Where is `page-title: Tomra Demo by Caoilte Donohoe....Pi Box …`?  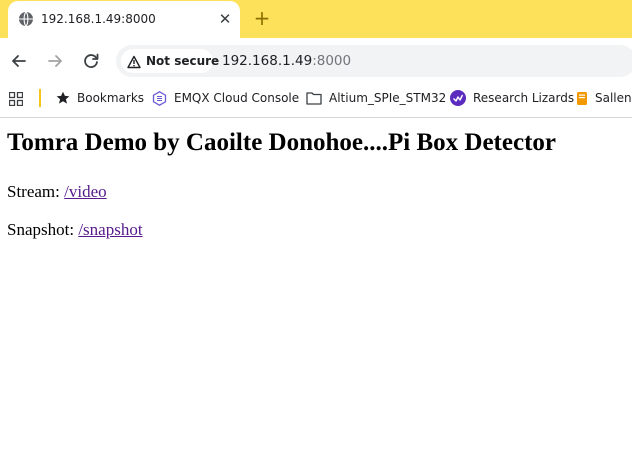 page-title: Tomra Demo by Caoilte Donohoe....Pi Box … is located at coordinates (281, 142).